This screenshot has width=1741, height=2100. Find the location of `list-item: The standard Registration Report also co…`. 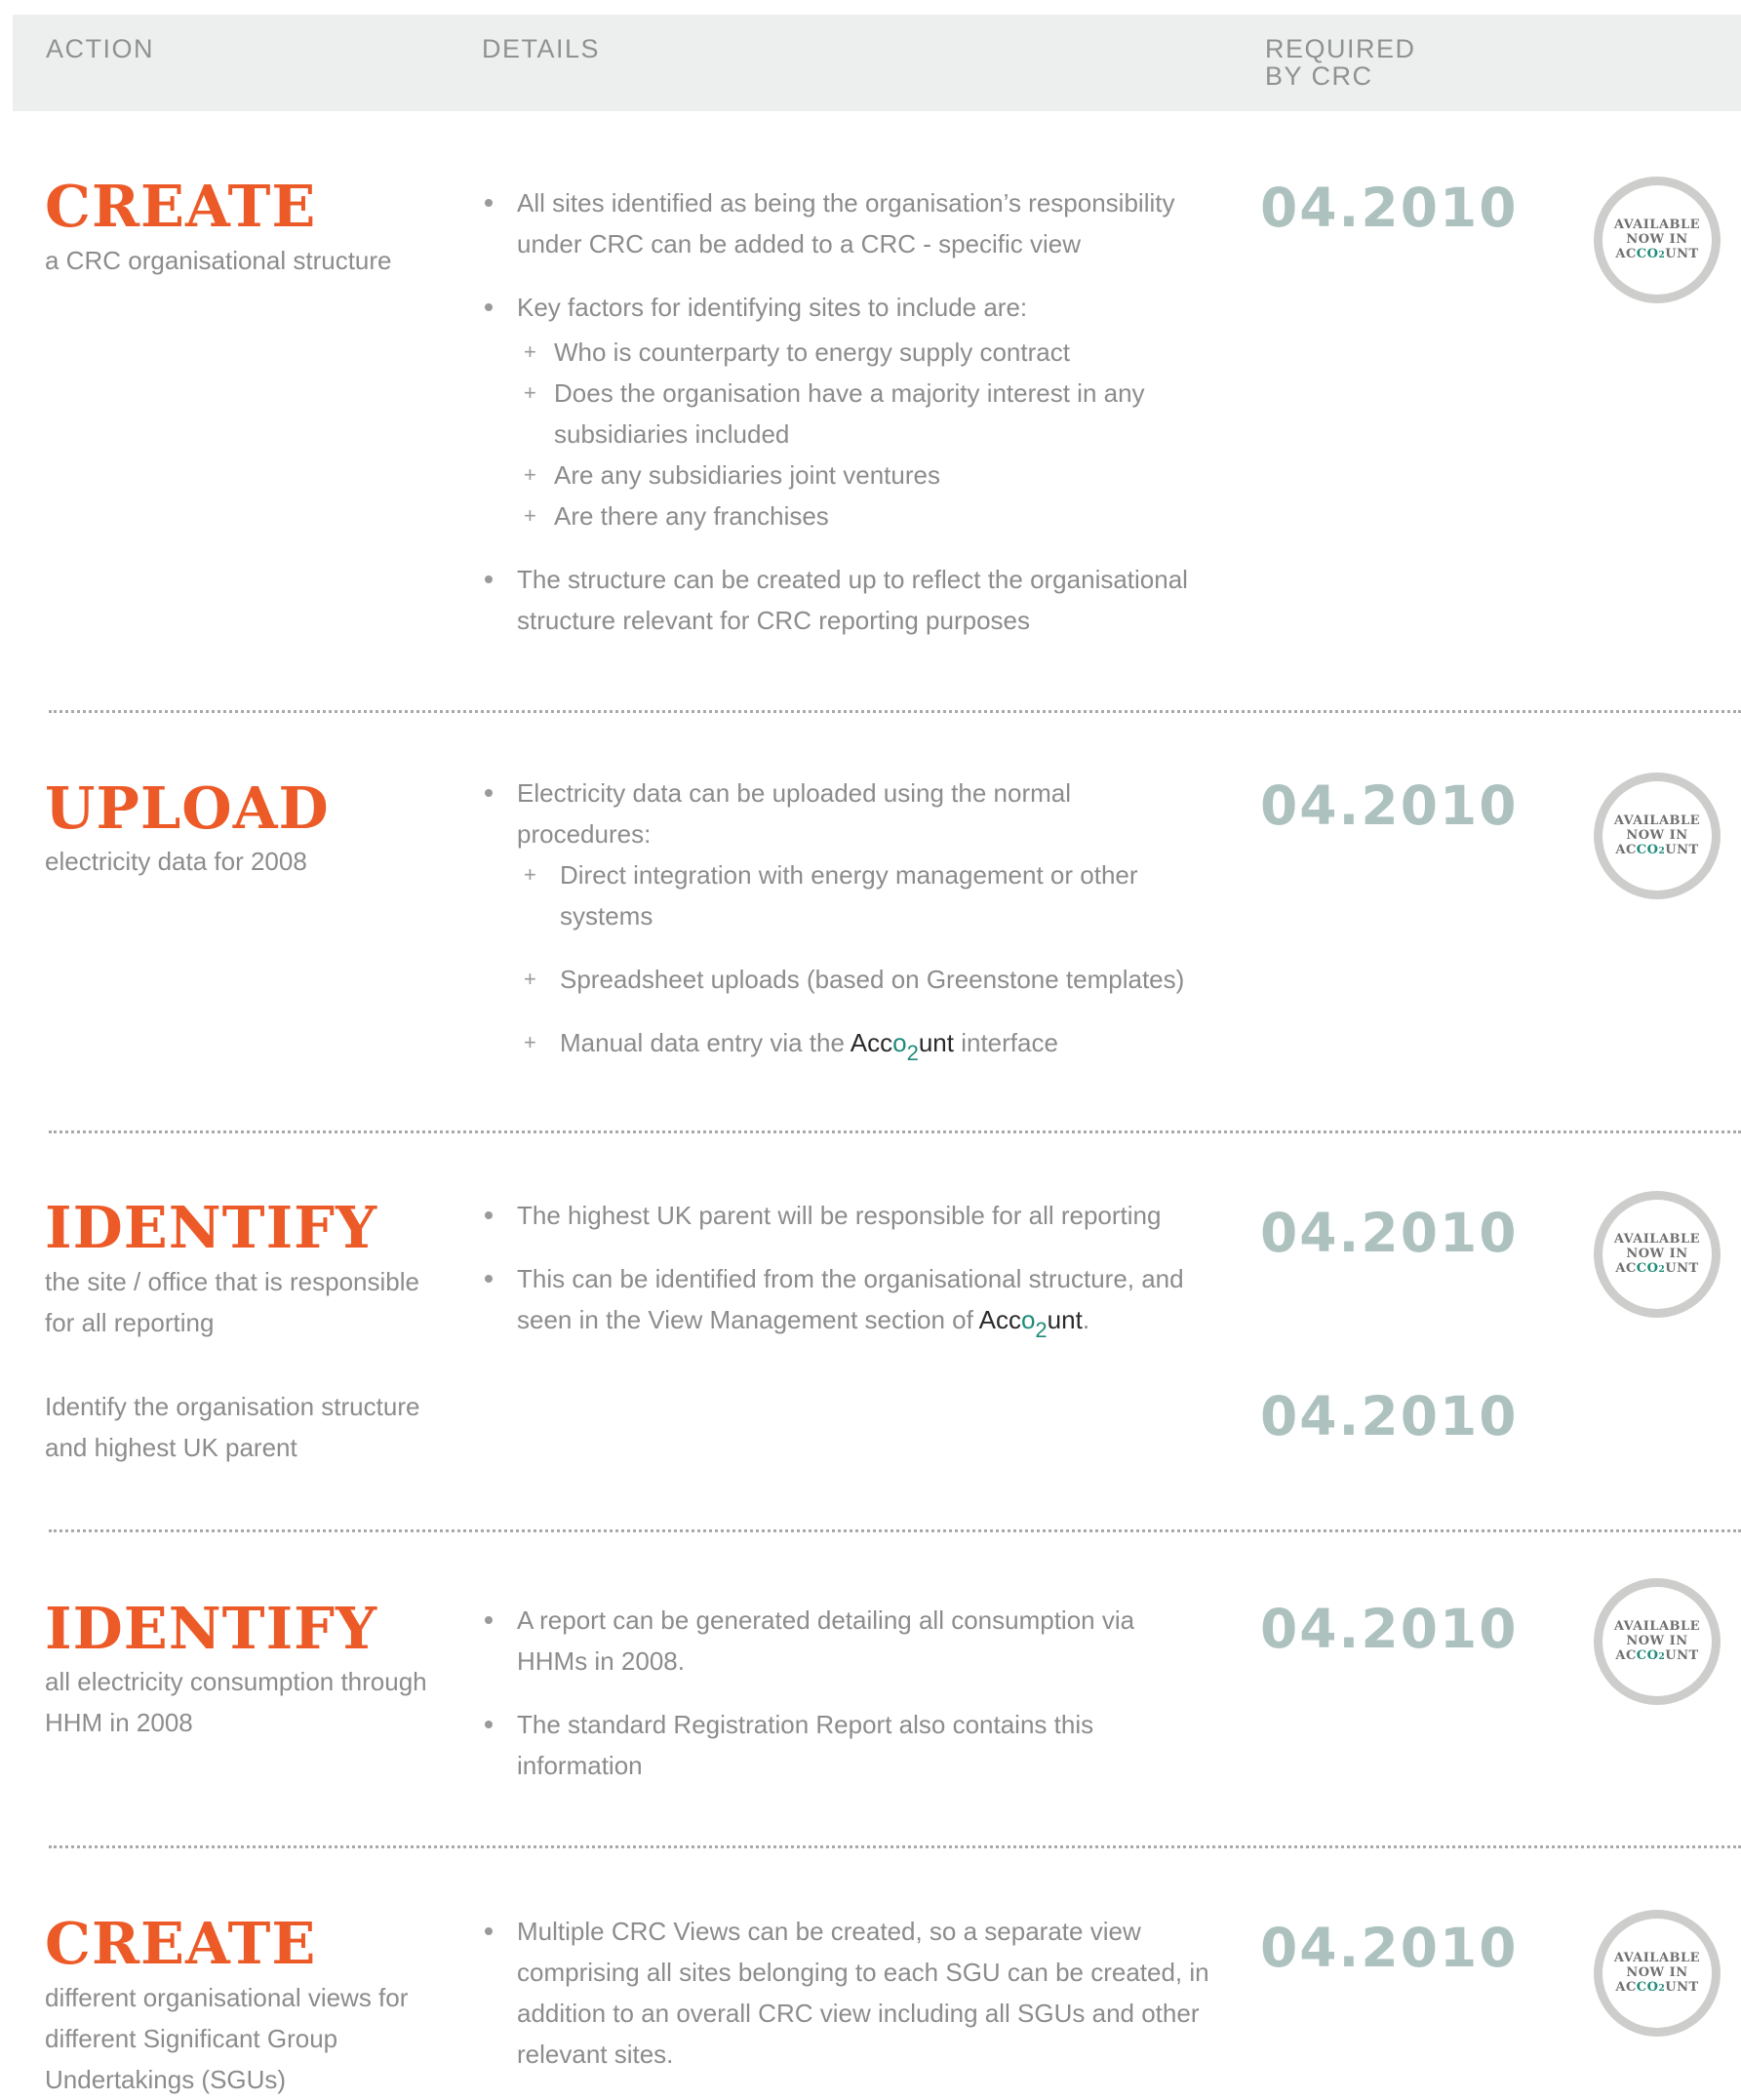

list-item: The standard Registration Report also co… is located at coordinates (819, 1745).